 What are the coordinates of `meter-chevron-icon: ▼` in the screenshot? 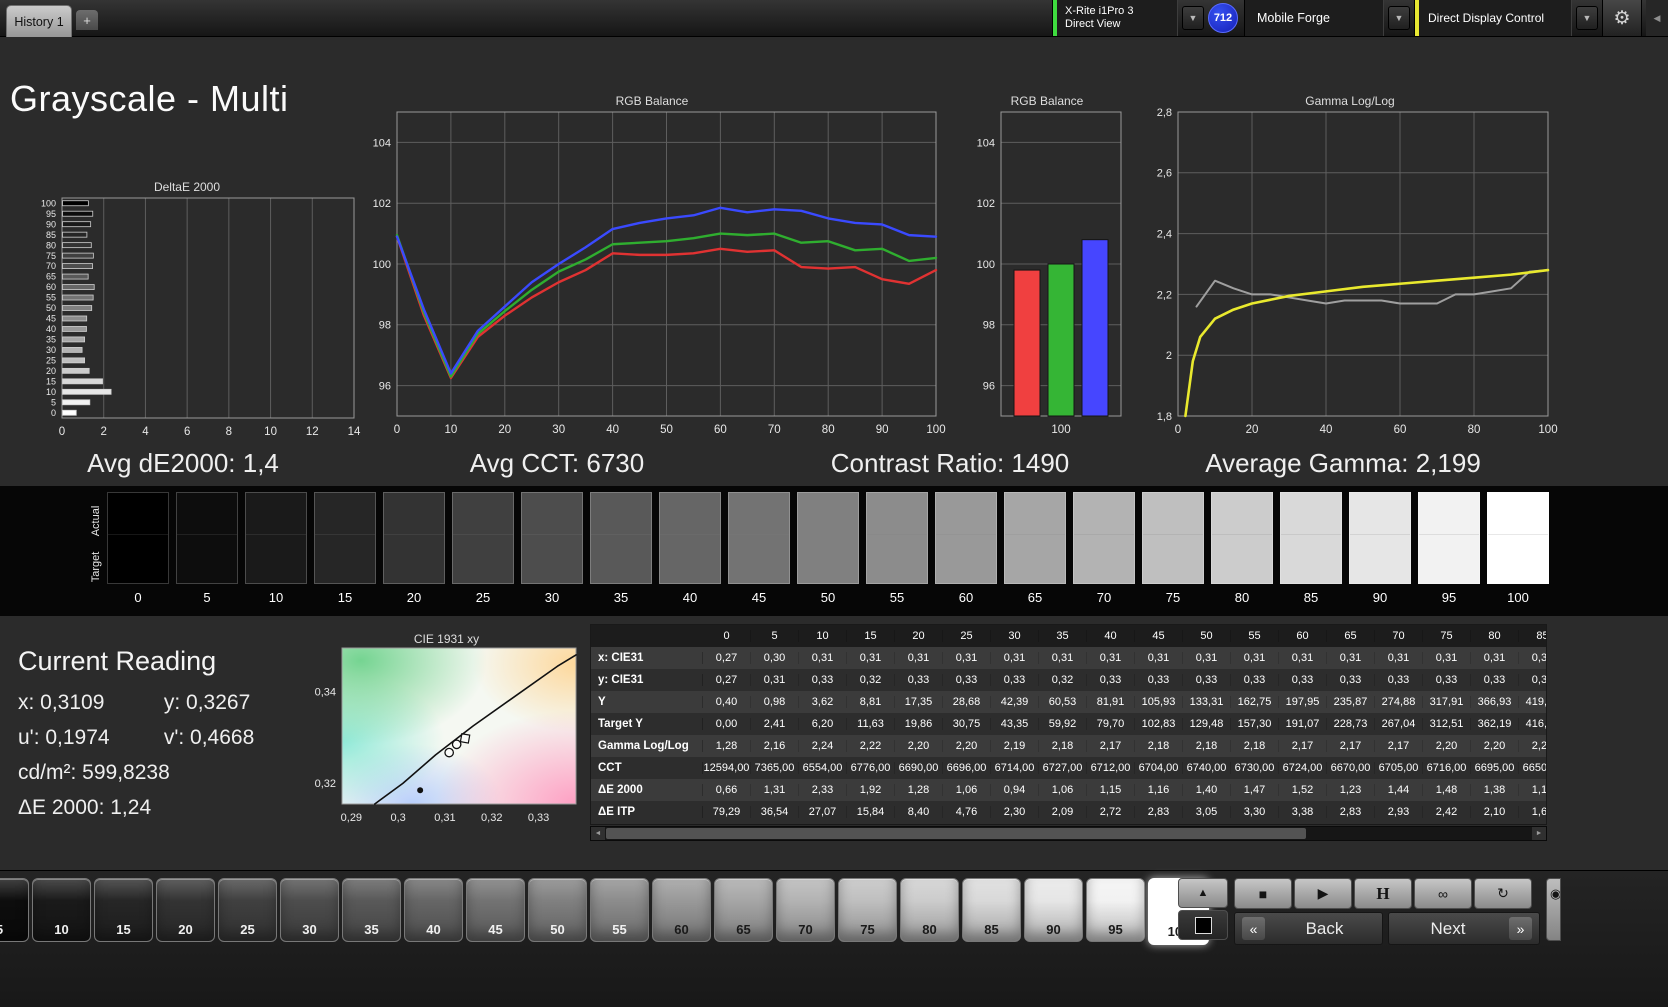 It's located at (1193, 18).